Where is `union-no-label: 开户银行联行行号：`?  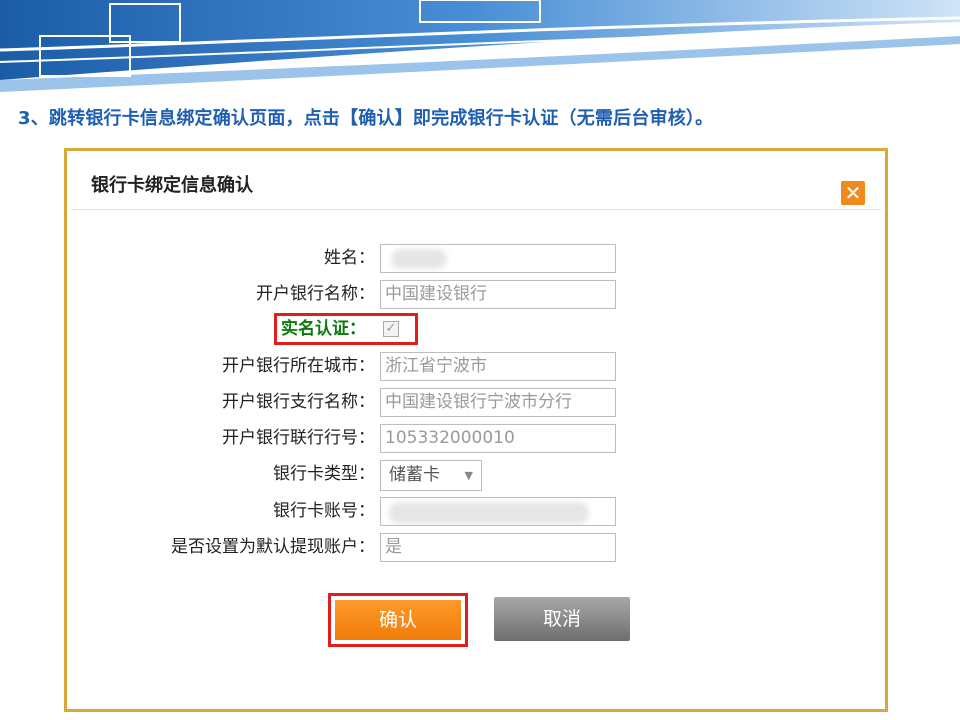 union-no-label: 开户银行联行行号： is located at coordinates (298, 438).